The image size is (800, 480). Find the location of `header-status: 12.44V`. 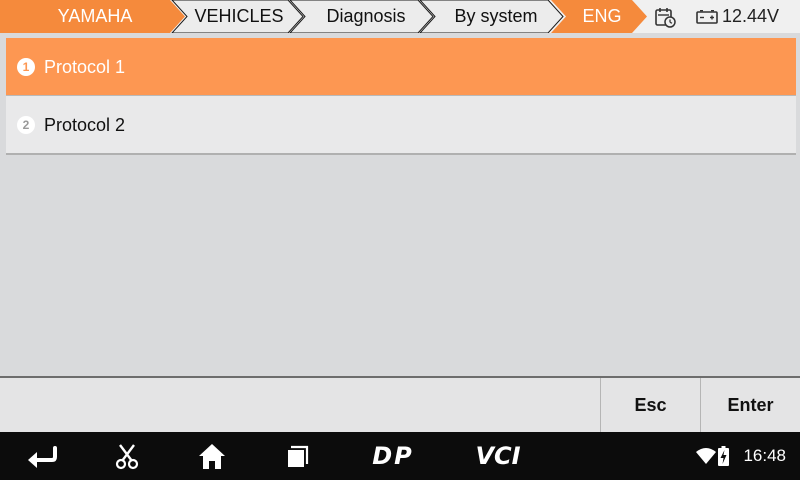

header-status: 12.44V is located at coordinates (720, 16).